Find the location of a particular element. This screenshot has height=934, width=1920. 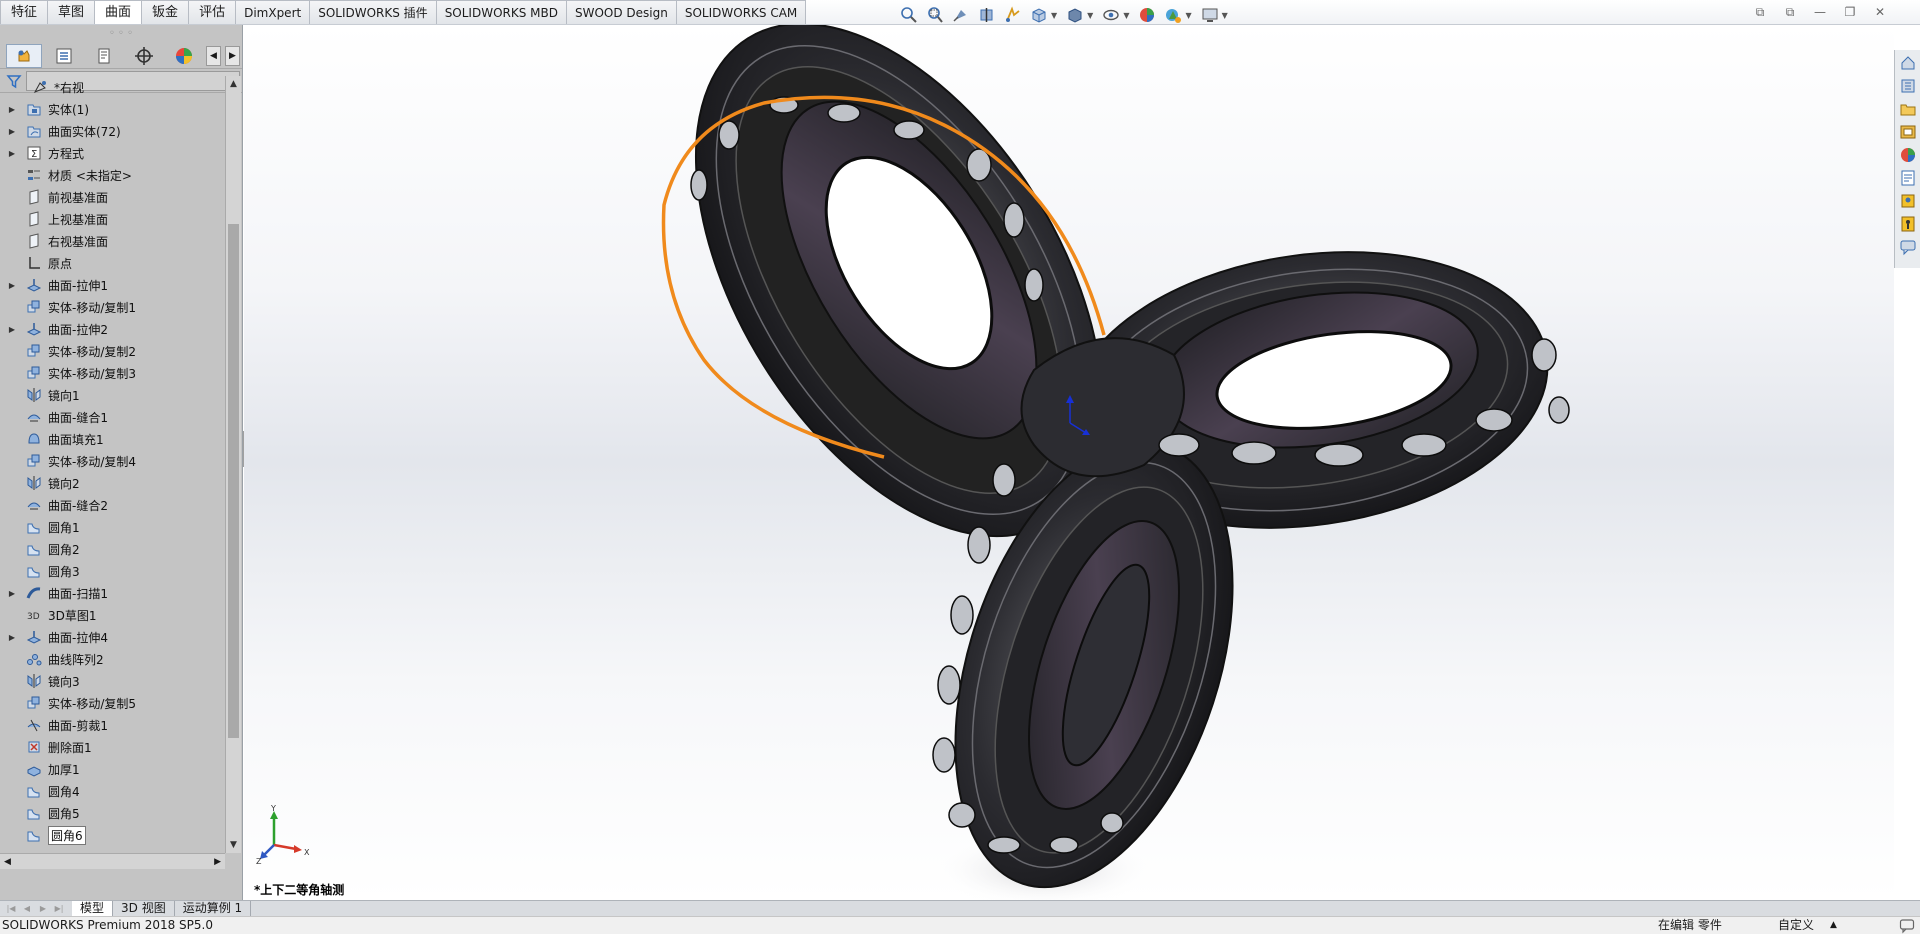

tab-model: 模型 is located at coordinates (93, 908).